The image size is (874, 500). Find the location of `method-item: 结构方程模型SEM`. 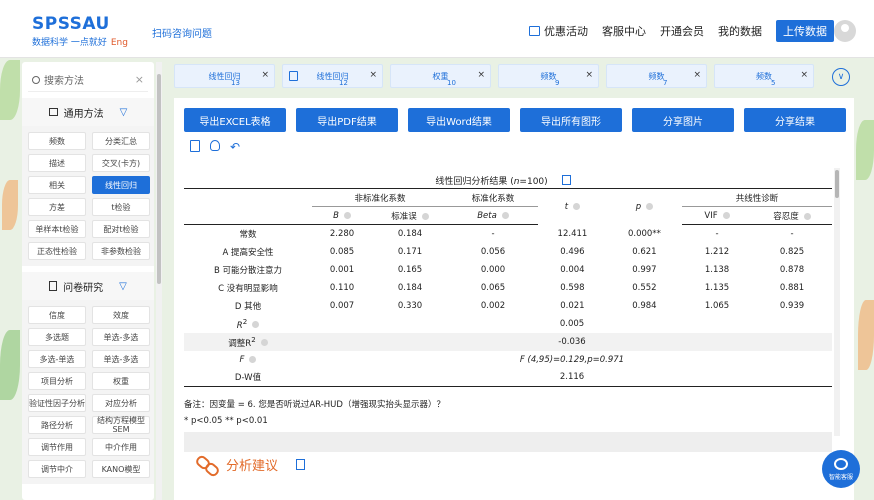

method-item: 结构方程模型SEM is located at coordinates (121, 425).